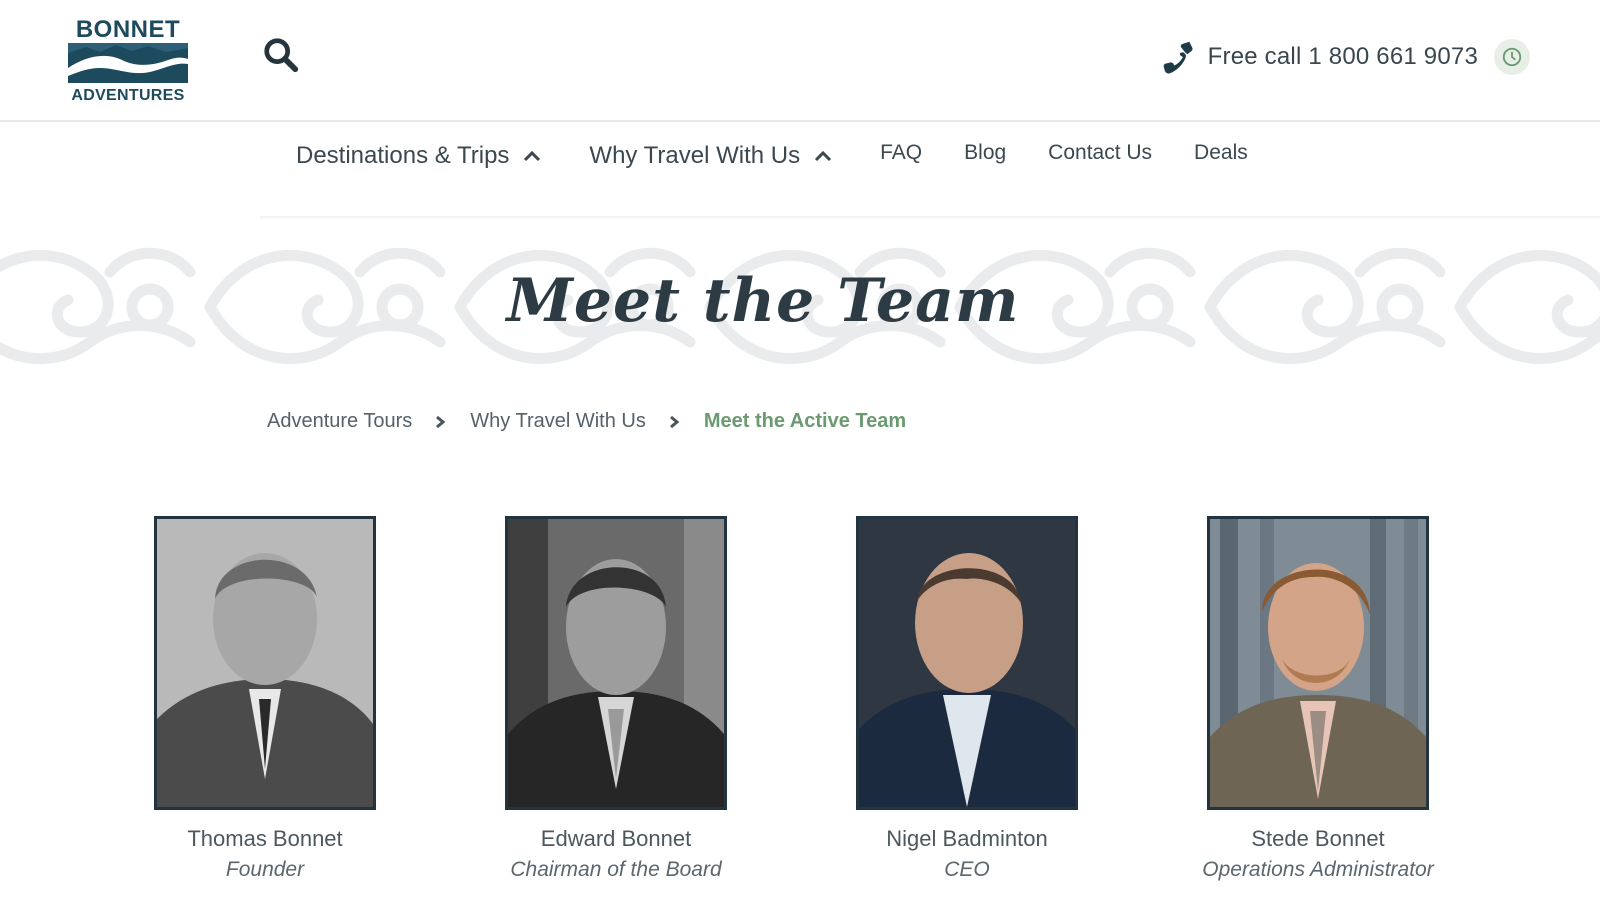 The width and height of the screenshot is (1600, 900). What do you see at coordinates (967, 838) in the screenshot?
I see `team-member-name: Nigel Badminton` at bounding box center [967, 838].